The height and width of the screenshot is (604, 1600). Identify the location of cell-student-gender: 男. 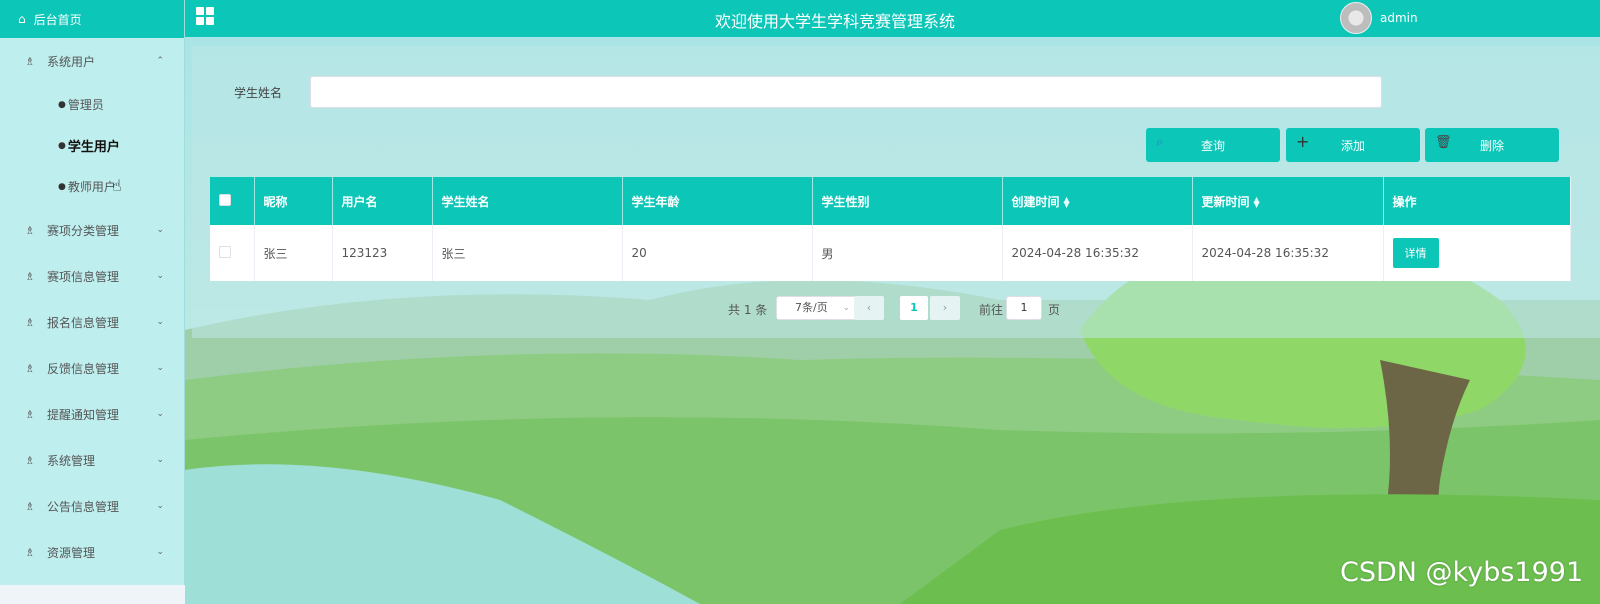
(907, 253).